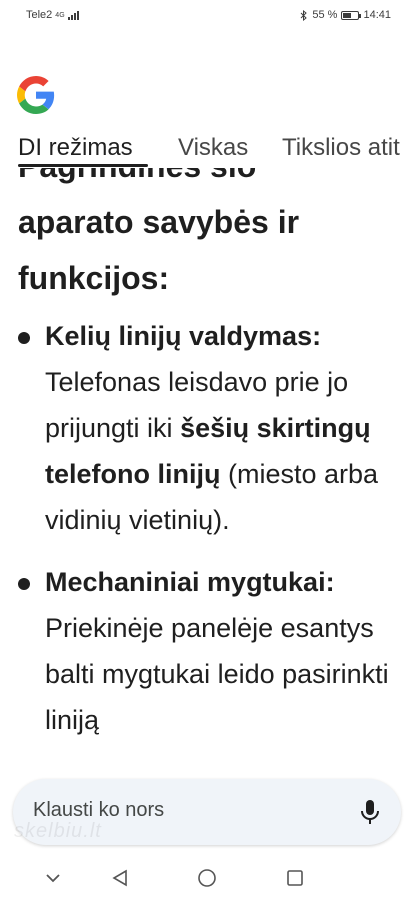 This screenshot has height=900, width=415. Describe the element at coordinates (295, 878) in the screenshot. I see `recents-icon` at that location.